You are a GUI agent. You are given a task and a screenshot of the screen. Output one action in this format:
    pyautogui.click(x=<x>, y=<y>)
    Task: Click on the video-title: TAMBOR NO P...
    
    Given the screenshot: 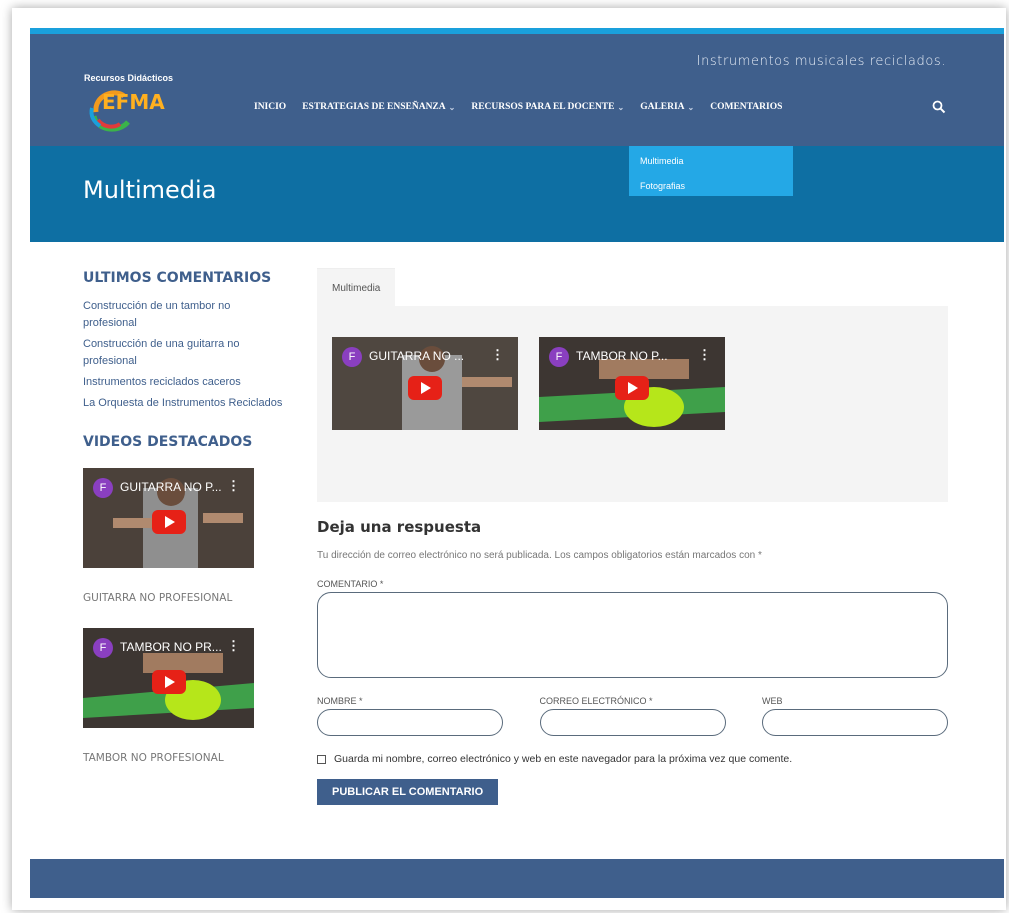 What is the action you would take?
    pyautogui.click(x=622, y=356)
    